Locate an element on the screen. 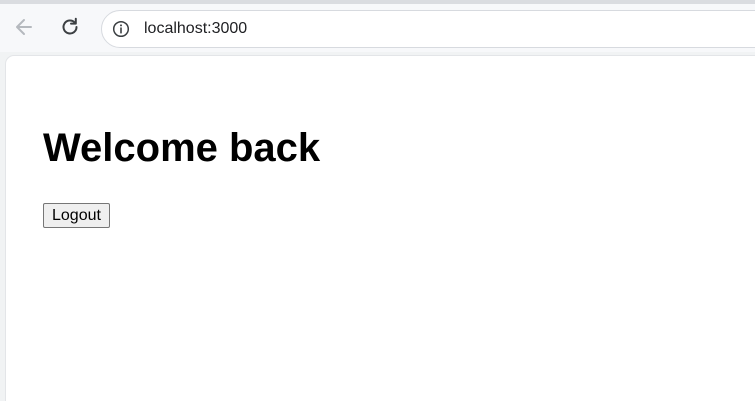 The image size is (755, 401). address-bar: localhost:3000 is located at coordinates (428, 29).